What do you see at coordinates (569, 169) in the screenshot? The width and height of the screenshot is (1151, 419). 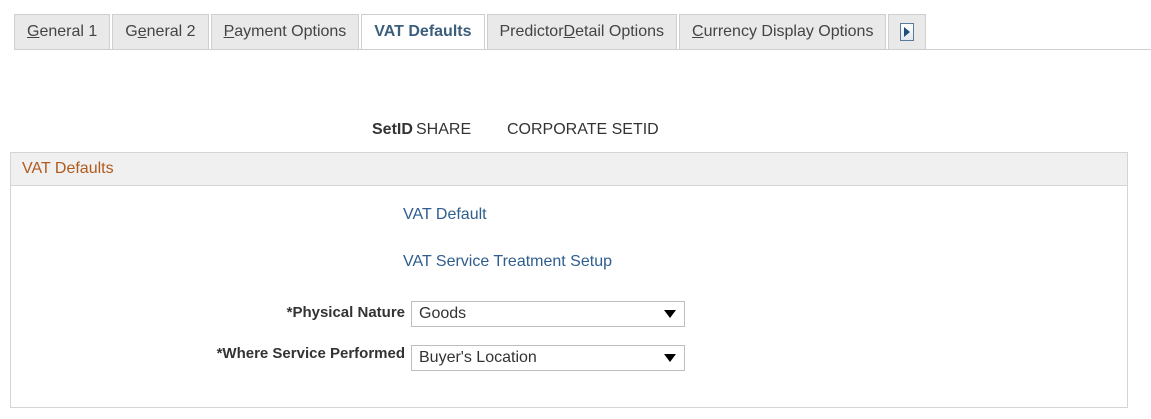 I see `group-title: VAT Defaults` at bounding box center [569, 169].